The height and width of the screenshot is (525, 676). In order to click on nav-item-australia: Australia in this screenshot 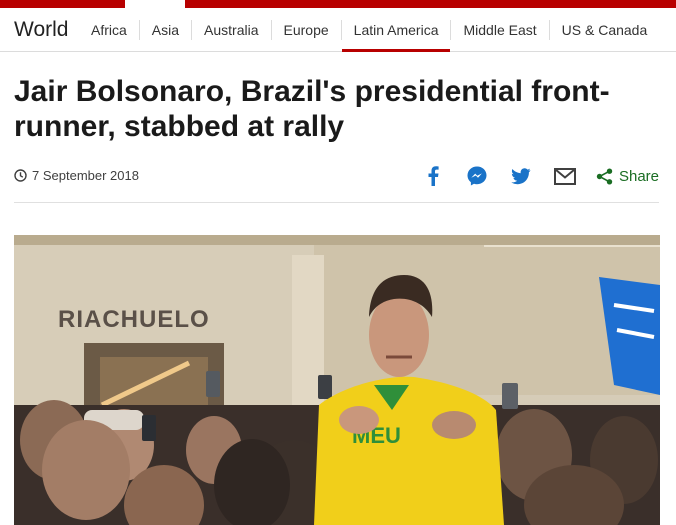, I will do `click(232, 30)`.